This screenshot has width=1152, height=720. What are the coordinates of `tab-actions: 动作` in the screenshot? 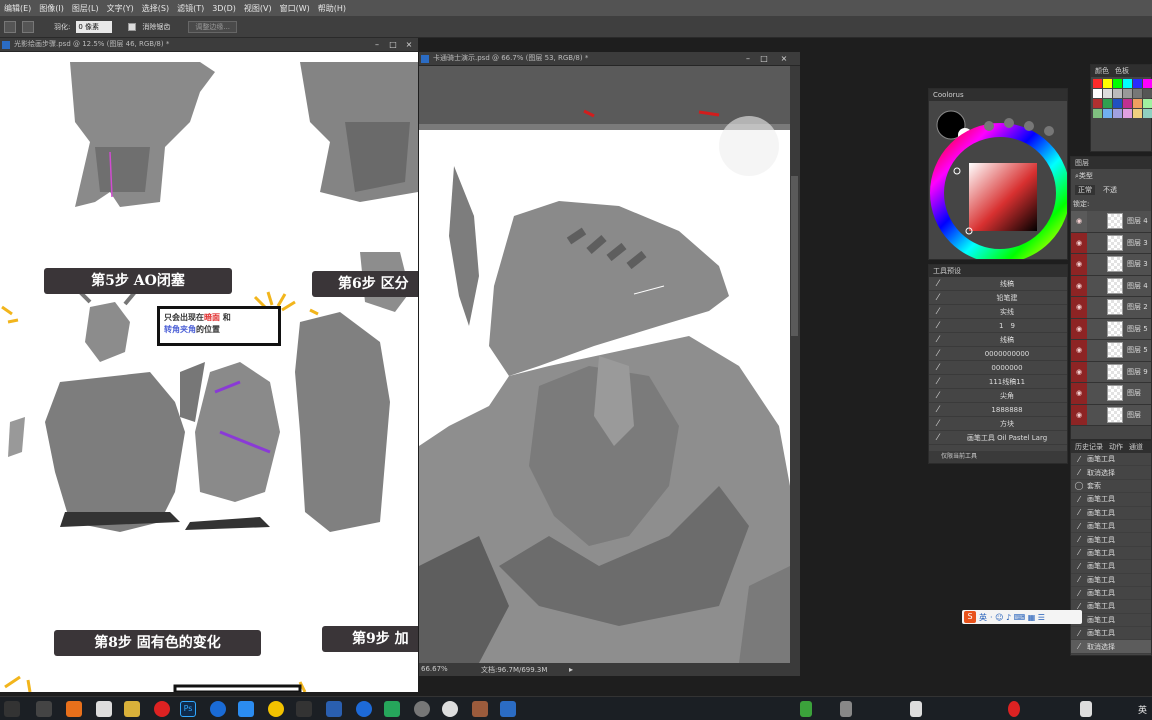 It's located at (1116, 447).